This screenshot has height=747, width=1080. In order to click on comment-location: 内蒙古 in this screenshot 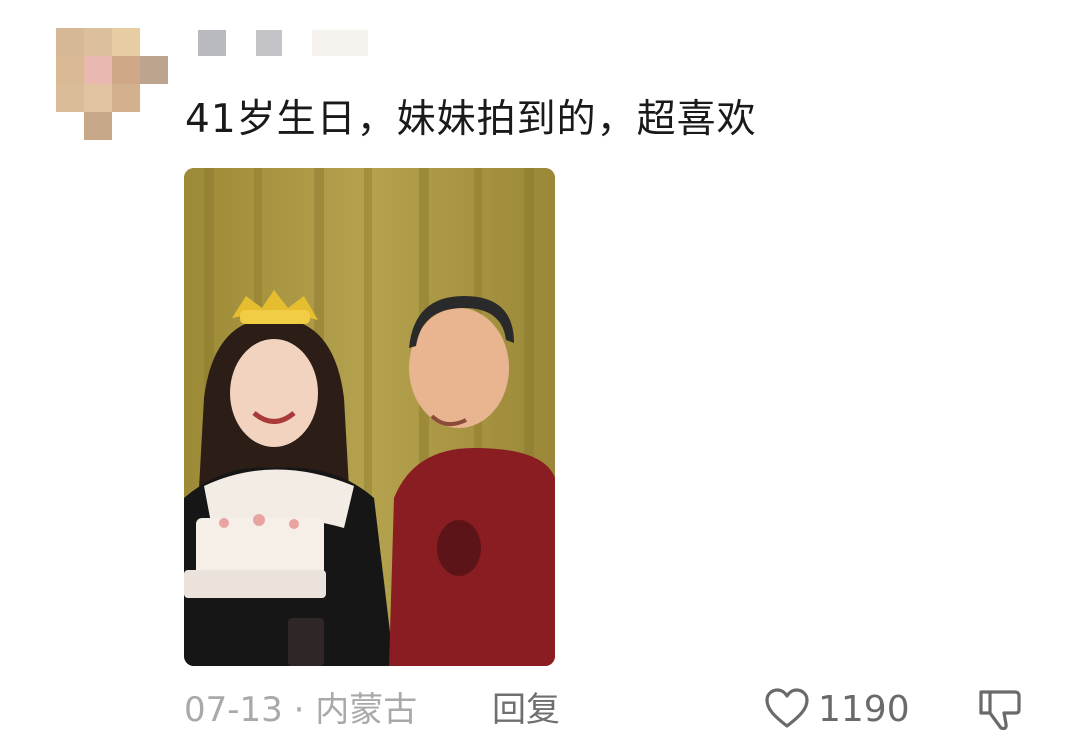, I will do `click(366, 710)`.